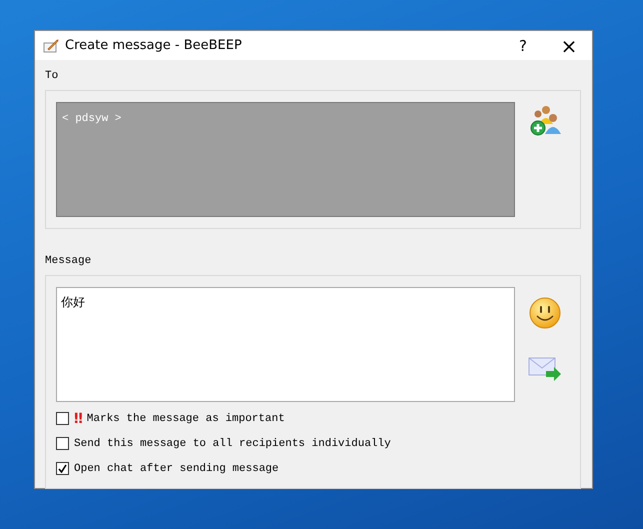 The image size is (643, 529). What do you see at coordinates (545, 369) in the screenshot?
I see `send-mail-icon` at bounding box center [545, 369].